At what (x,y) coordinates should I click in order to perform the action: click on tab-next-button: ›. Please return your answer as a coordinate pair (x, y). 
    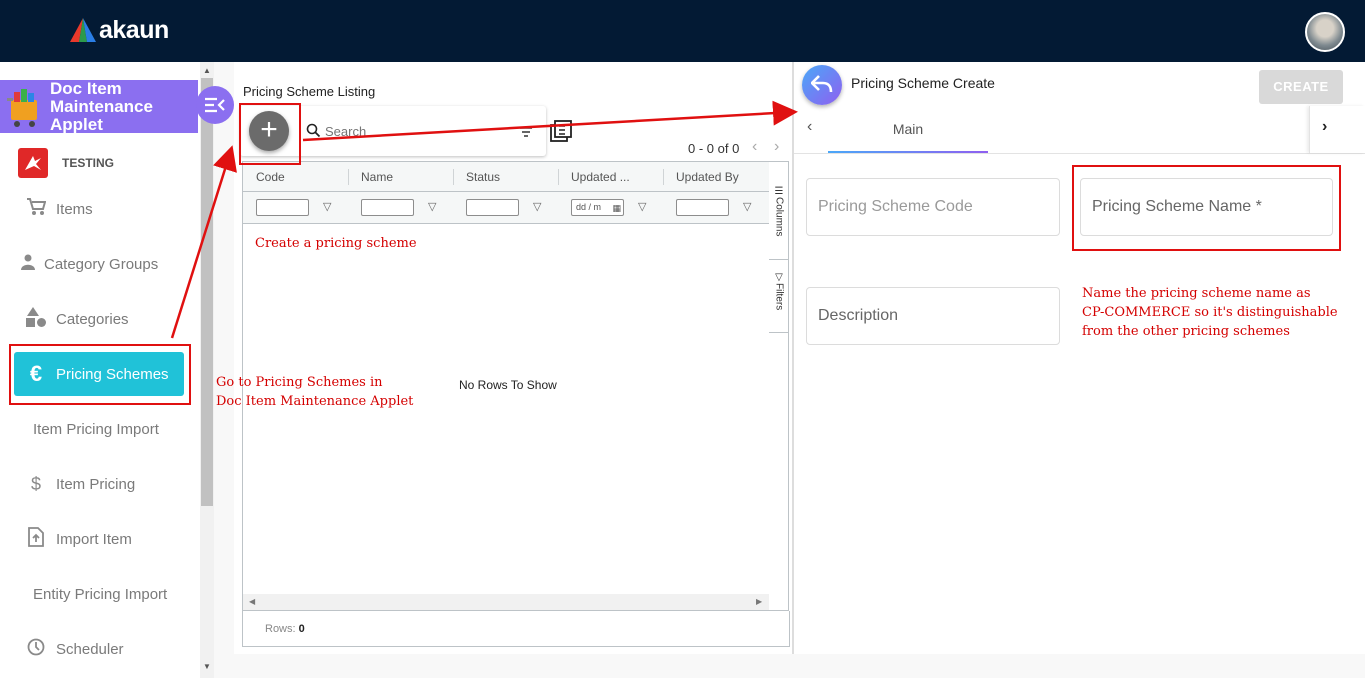
    Looking at the image, I should click on (1337, 129).